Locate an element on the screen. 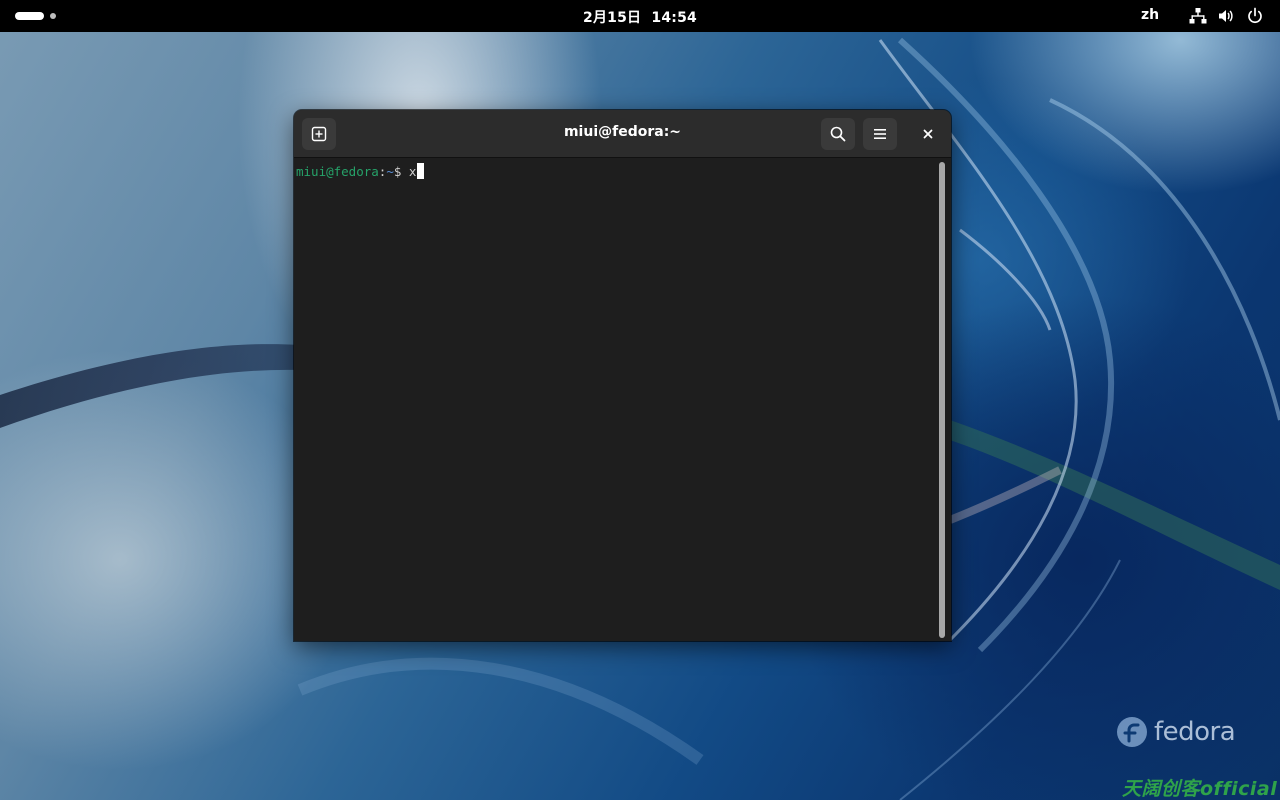  prompt-line: miui@fedora:~$ x is located at coordinates (360, 171).